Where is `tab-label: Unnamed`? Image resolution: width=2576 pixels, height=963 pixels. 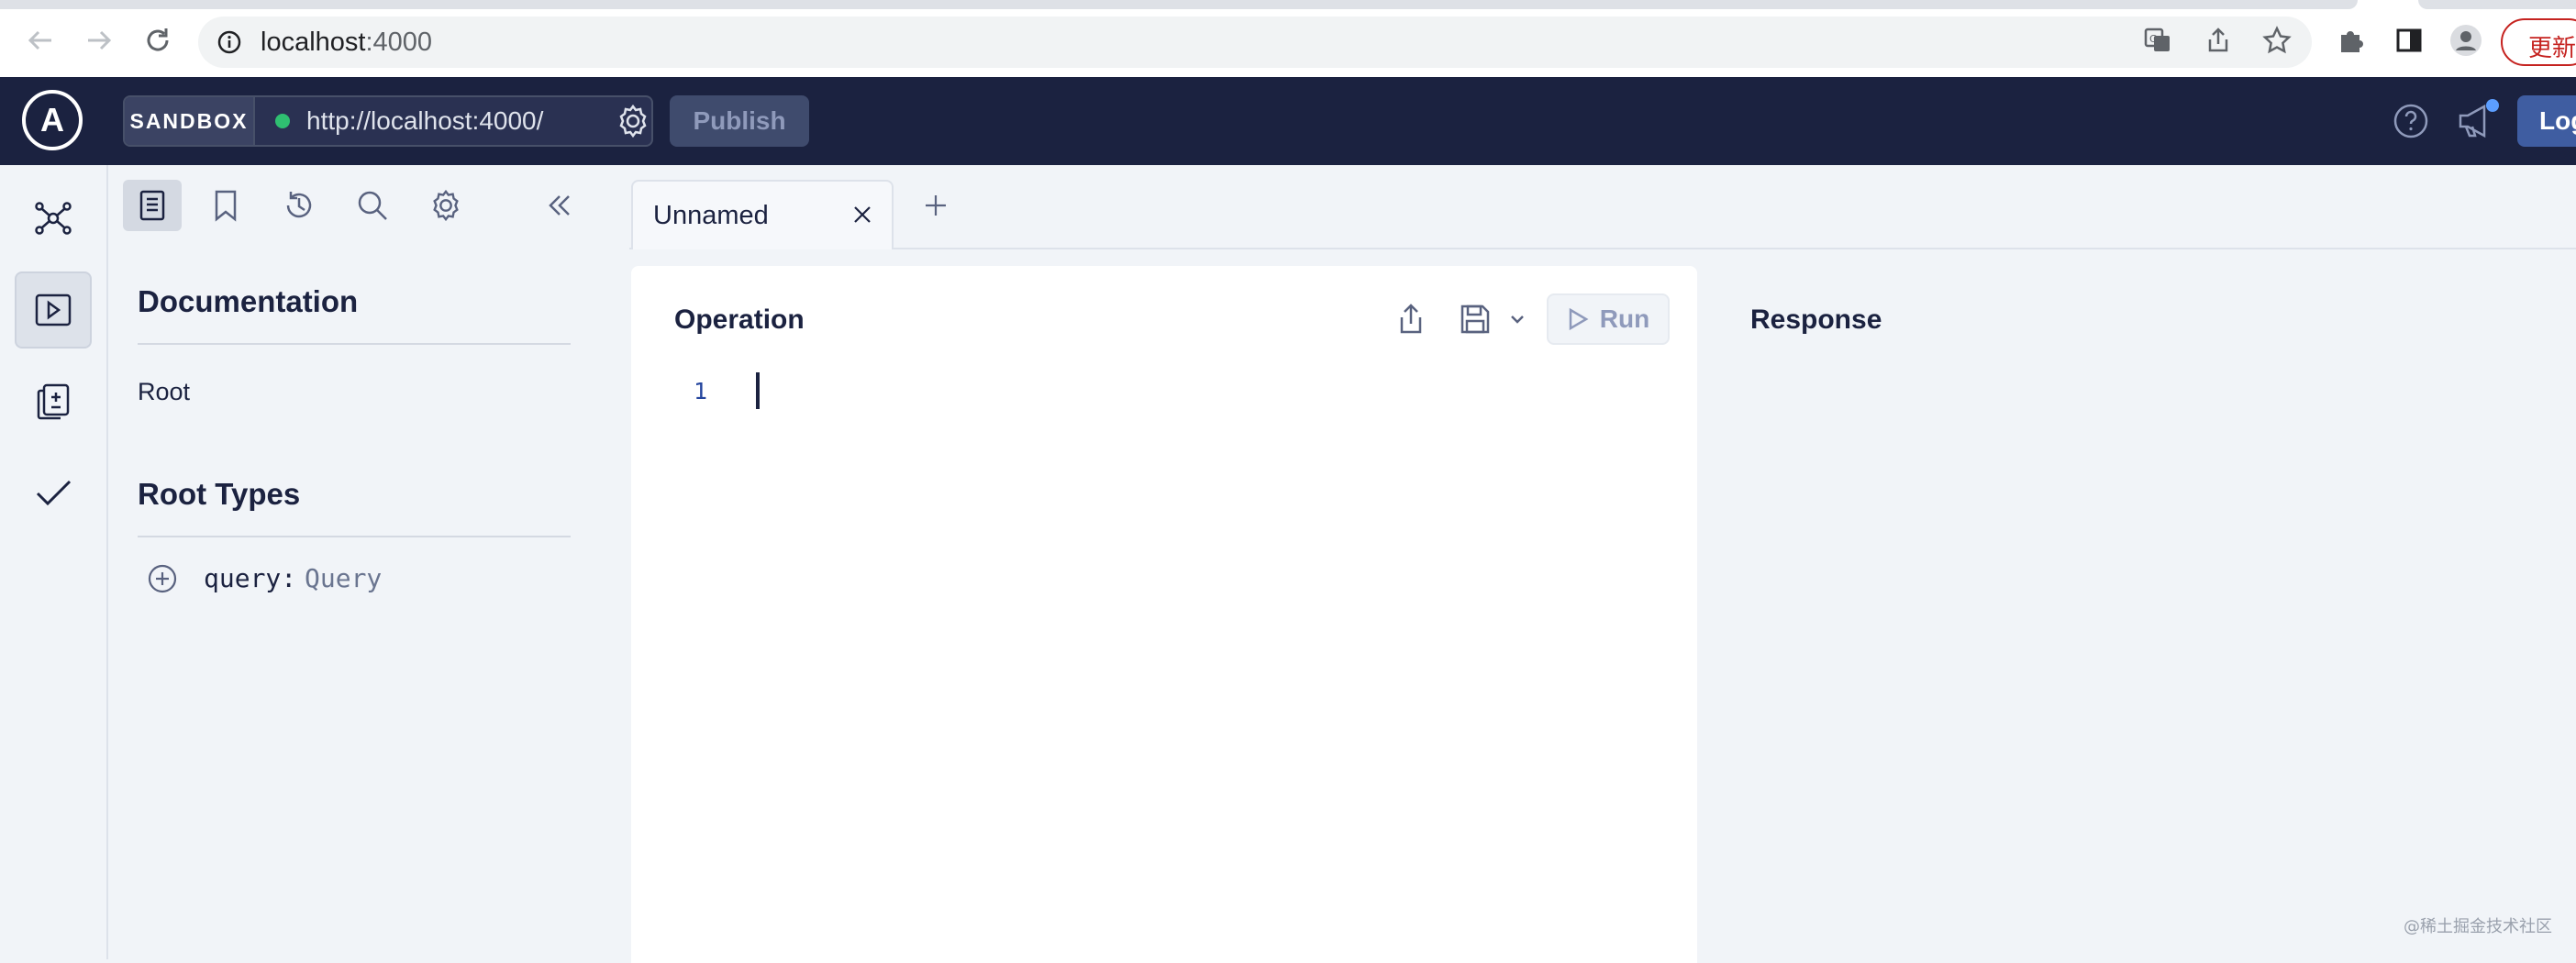
tab-label: Unnamed is located at coordinates (711, 215).